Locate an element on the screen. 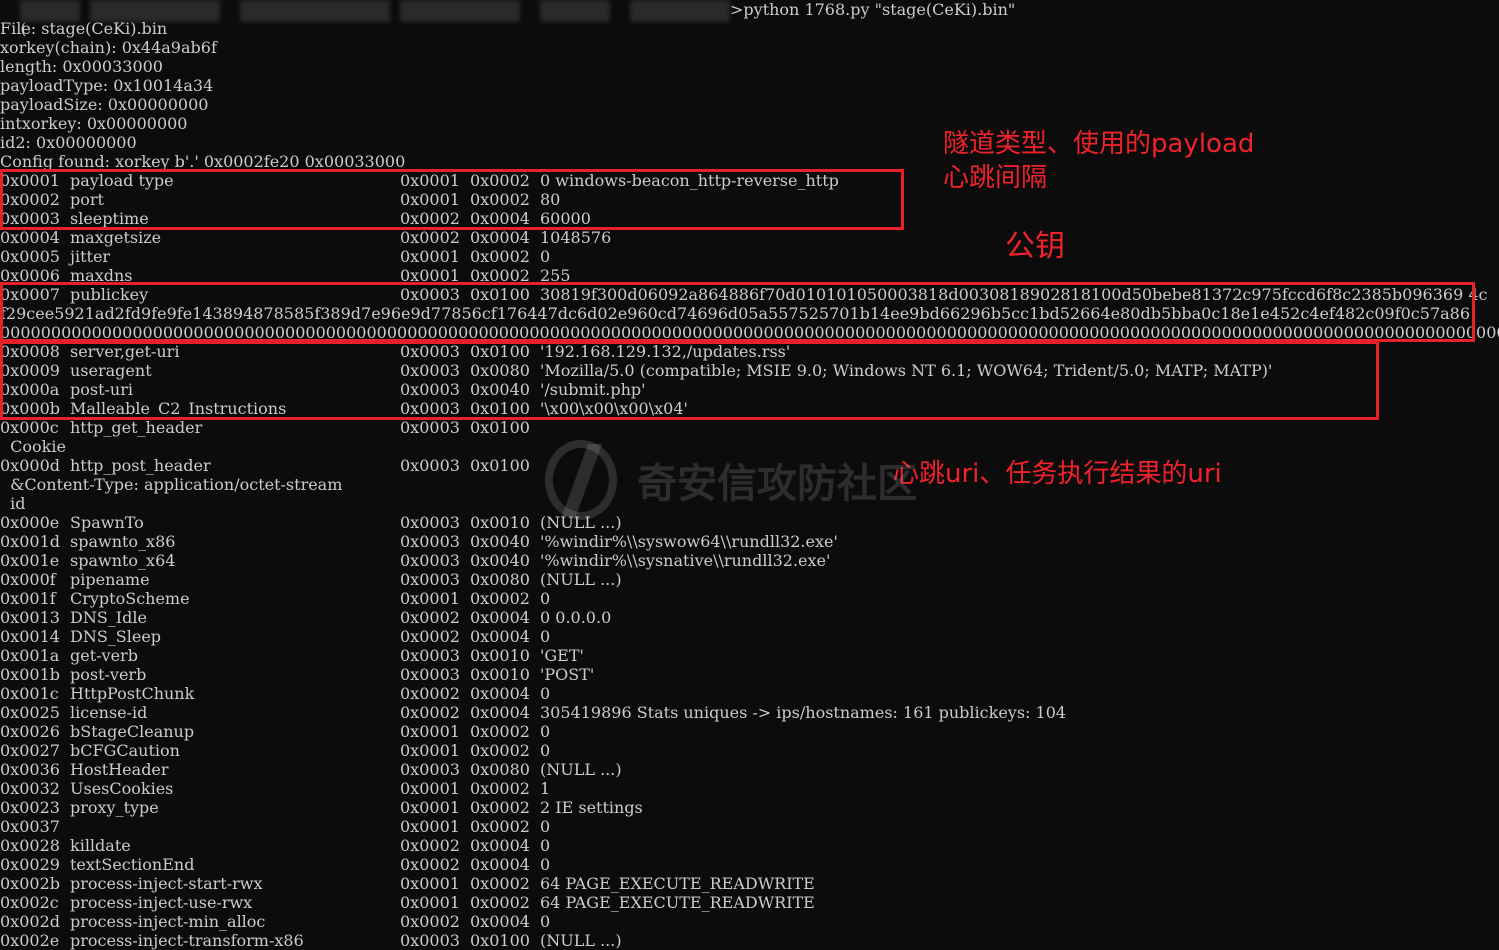 This screenshot has height=950, width=1499. entry-value: 1 is located at coordinates (545, 788).